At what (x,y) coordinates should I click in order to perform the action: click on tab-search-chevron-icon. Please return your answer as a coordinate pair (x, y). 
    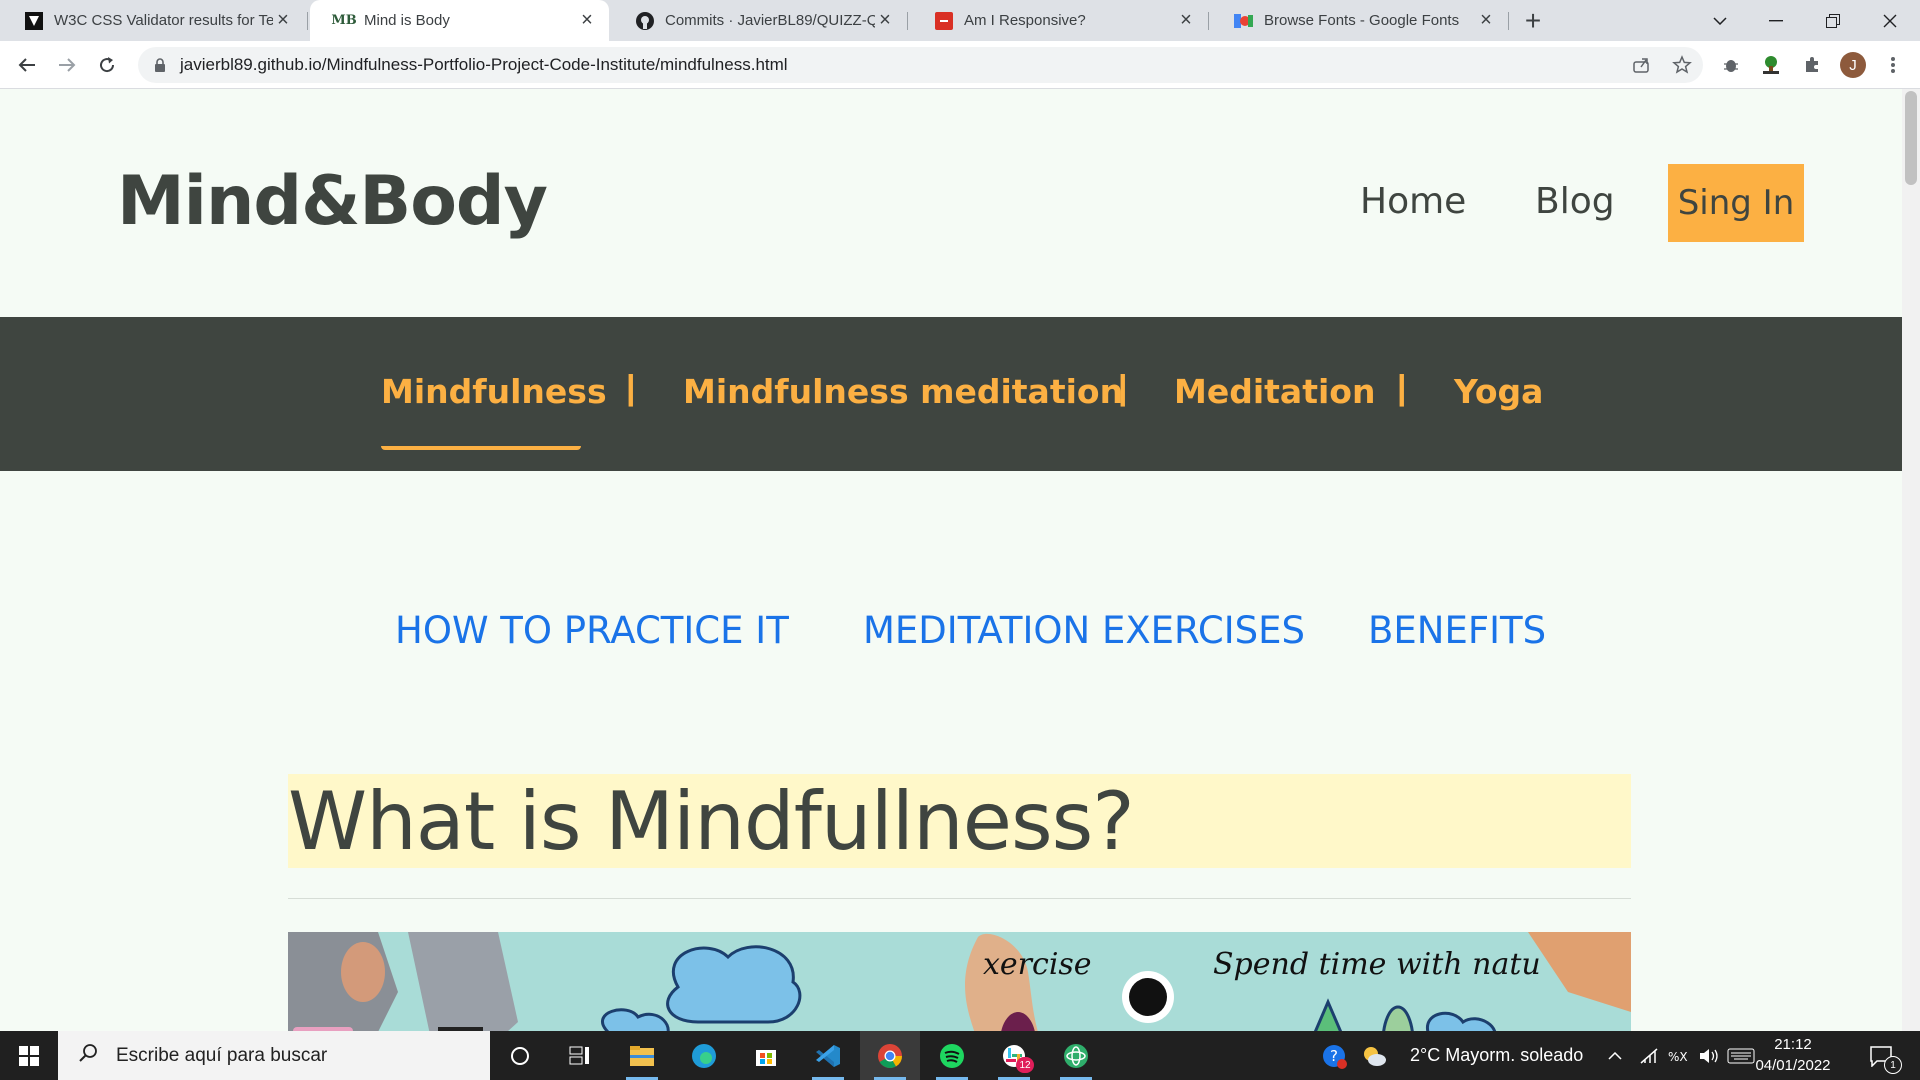
    Looking at the image, I should click on (1720, 20).